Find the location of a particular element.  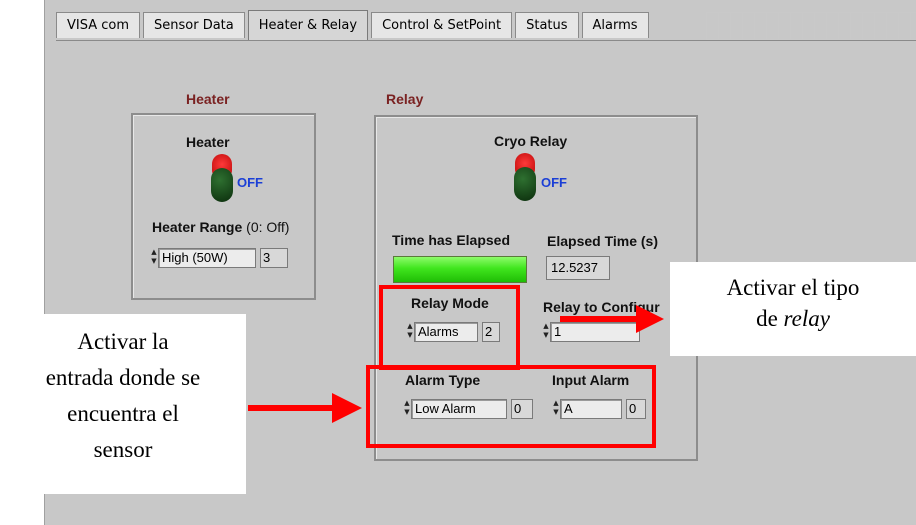

right-arrow-icon is located at coordinates (612, 319).